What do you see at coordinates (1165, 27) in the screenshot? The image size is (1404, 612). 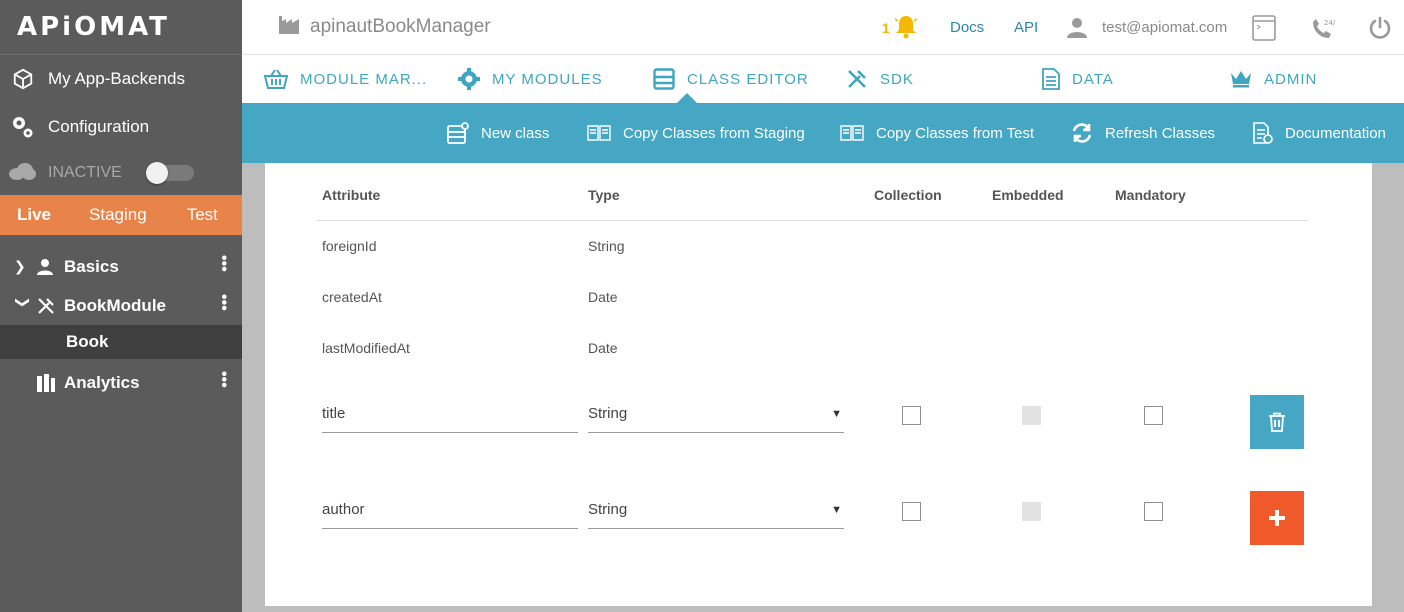 I see `user-email: test@apiomat.com` at bounding box center [1165, 27].